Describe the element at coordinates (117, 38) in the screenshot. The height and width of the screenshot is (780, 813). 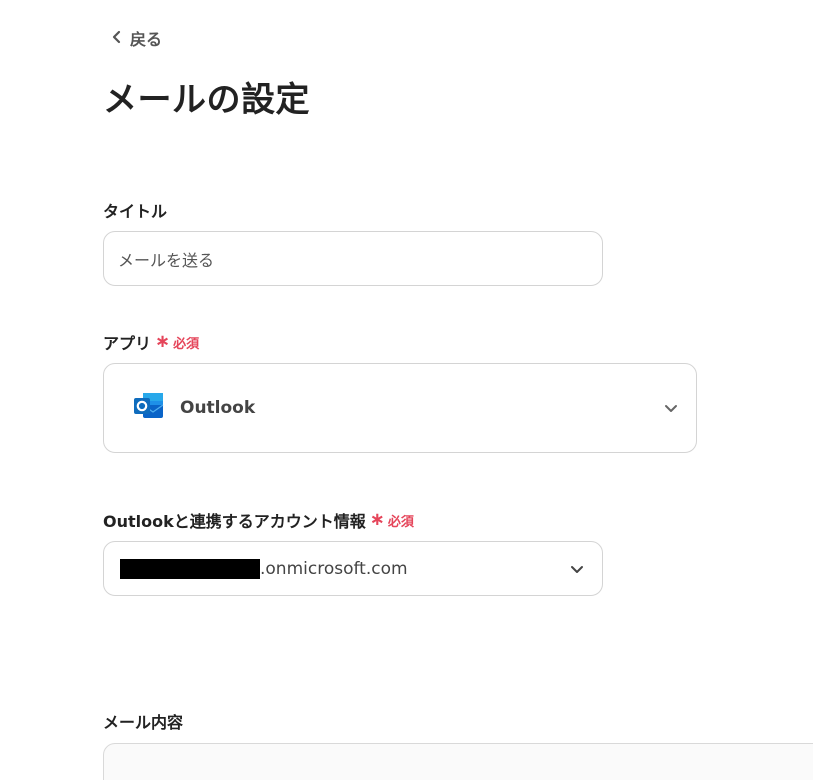
I see `chevron-left-icon` at that location.